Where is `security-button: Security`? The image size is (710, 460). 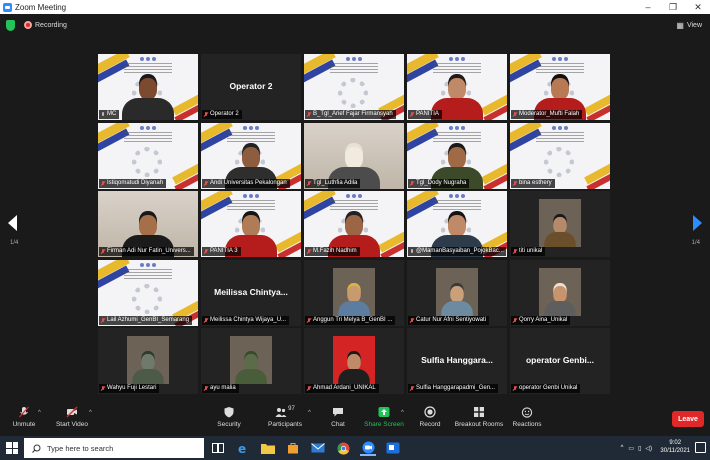 security-button: Security is located at coordinates (229, 421).